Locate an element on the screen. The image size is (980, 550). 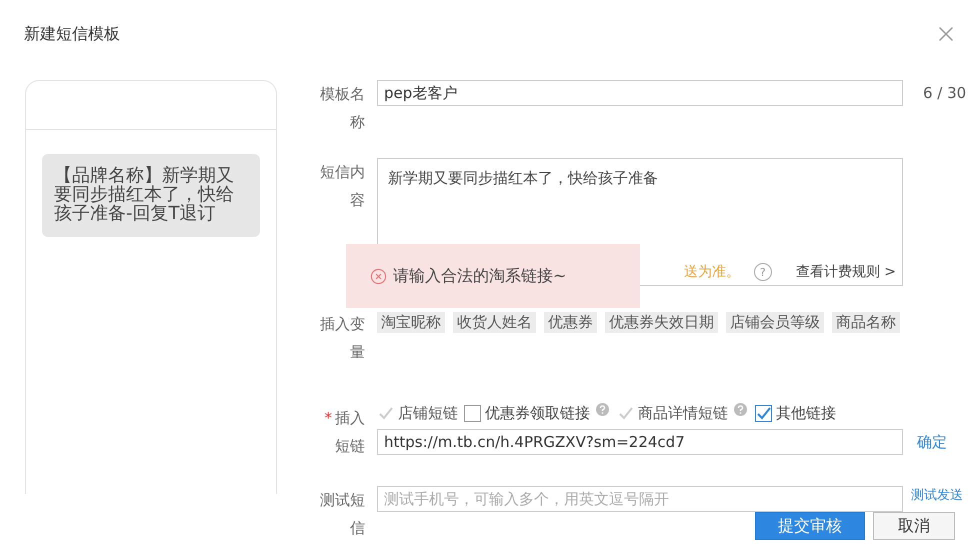
help-icon is located at coordinates (602, 409).